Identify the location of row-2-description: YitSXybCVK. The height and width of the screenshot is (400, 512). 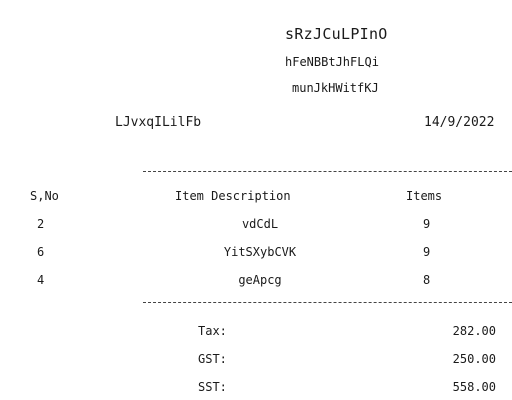
(260, 252).